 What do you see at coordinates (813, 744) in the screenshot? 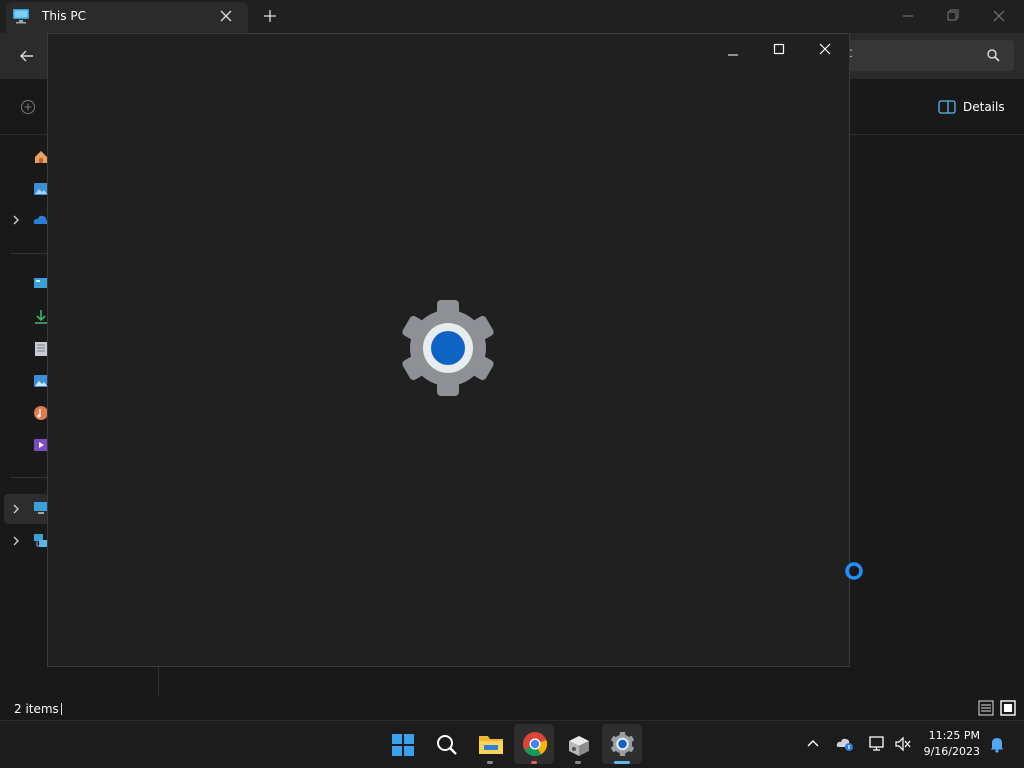
I see `chevron-up-icon` at bounding box center [813, 744].